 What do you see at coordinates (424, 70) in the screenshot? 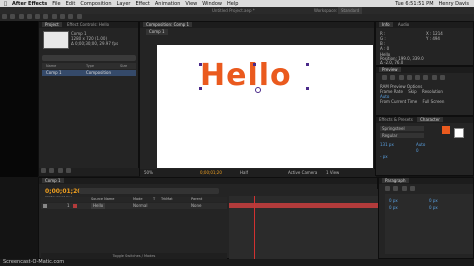
I see `preview-tabbar: Preview` at bounding box center [424, 70].